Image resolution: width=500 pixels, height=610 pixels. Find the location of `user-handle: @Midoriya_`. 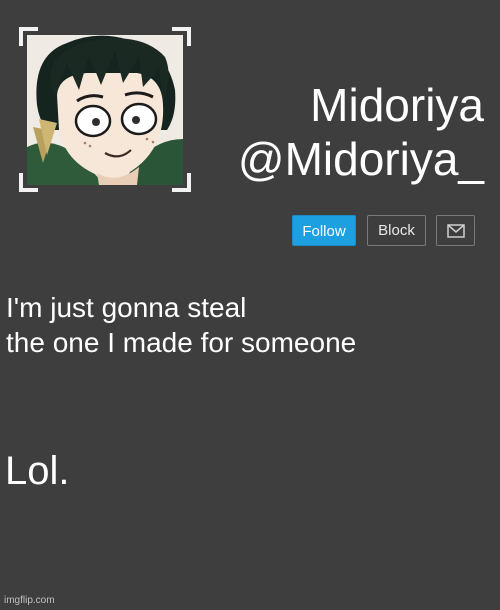

user-handle: @Midoriya_ is located at coordinates (360, 159).